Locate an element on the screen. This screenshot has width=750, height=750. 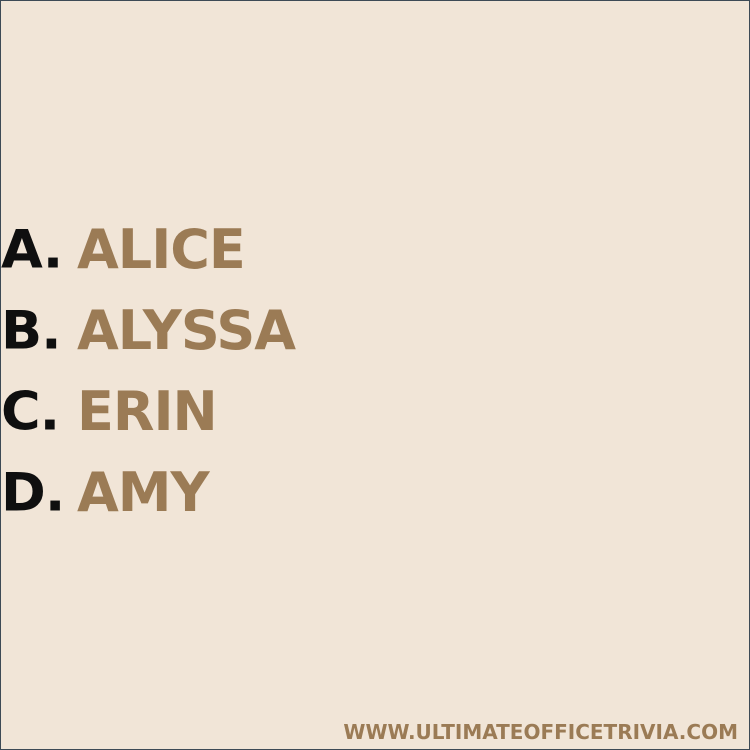
option-letter: D. is located at coordinates (33, 492).